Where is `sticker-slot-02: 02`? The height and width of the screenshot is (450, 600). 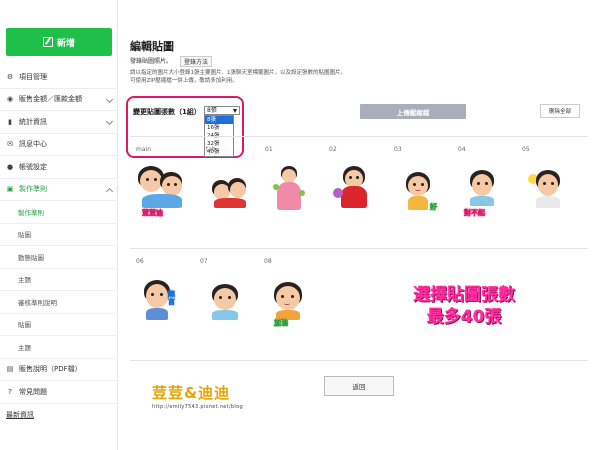 sticker-slot-02: 02 is located at coordinates (359, 183).